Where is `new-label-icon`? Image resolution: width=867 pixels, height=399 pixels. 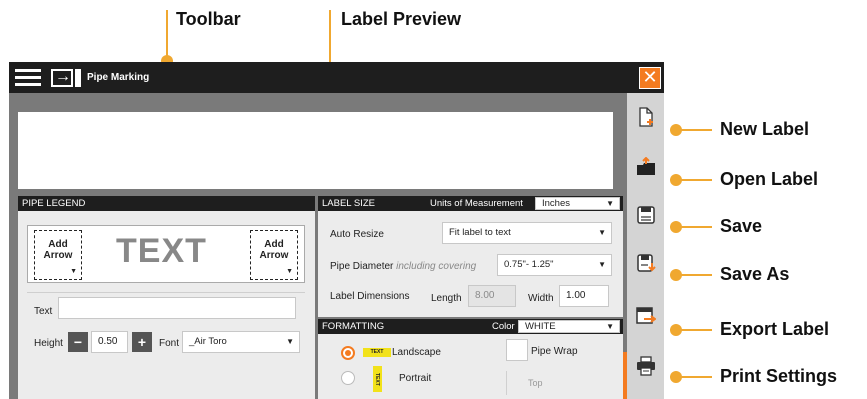
new-label-icon is located at coordinates (646, 117).